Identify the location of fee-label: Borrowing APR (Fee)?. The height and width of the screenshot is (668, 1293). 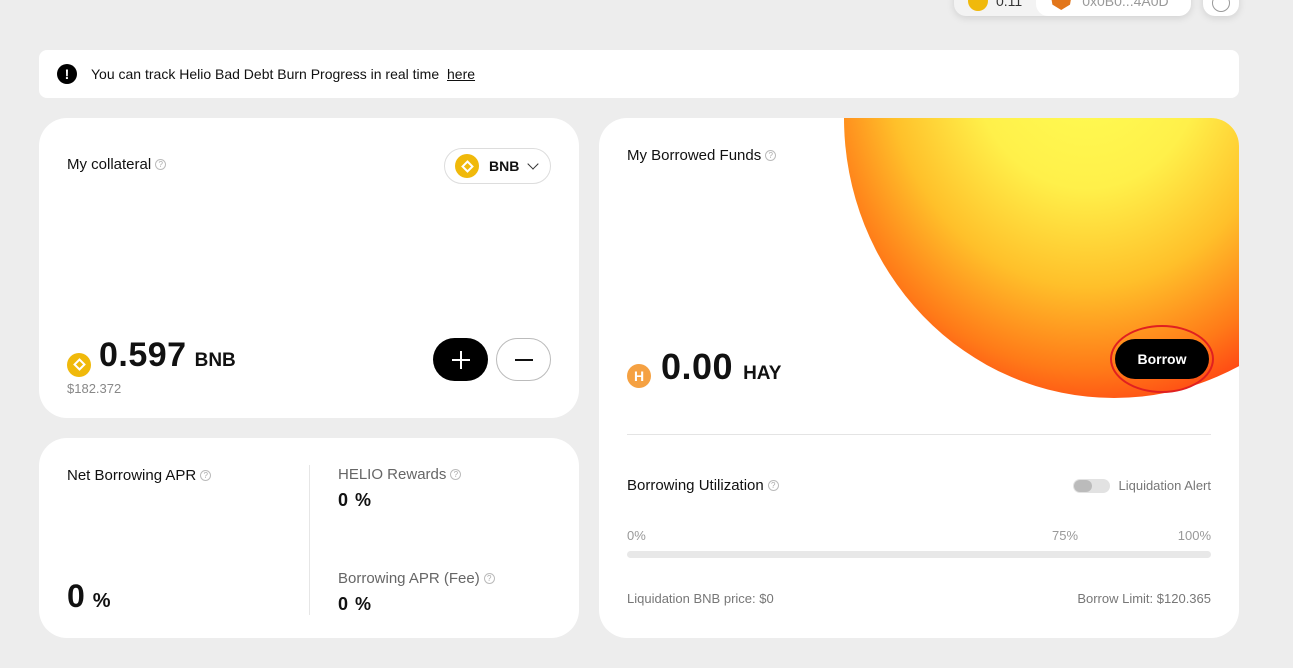
(416, 578).